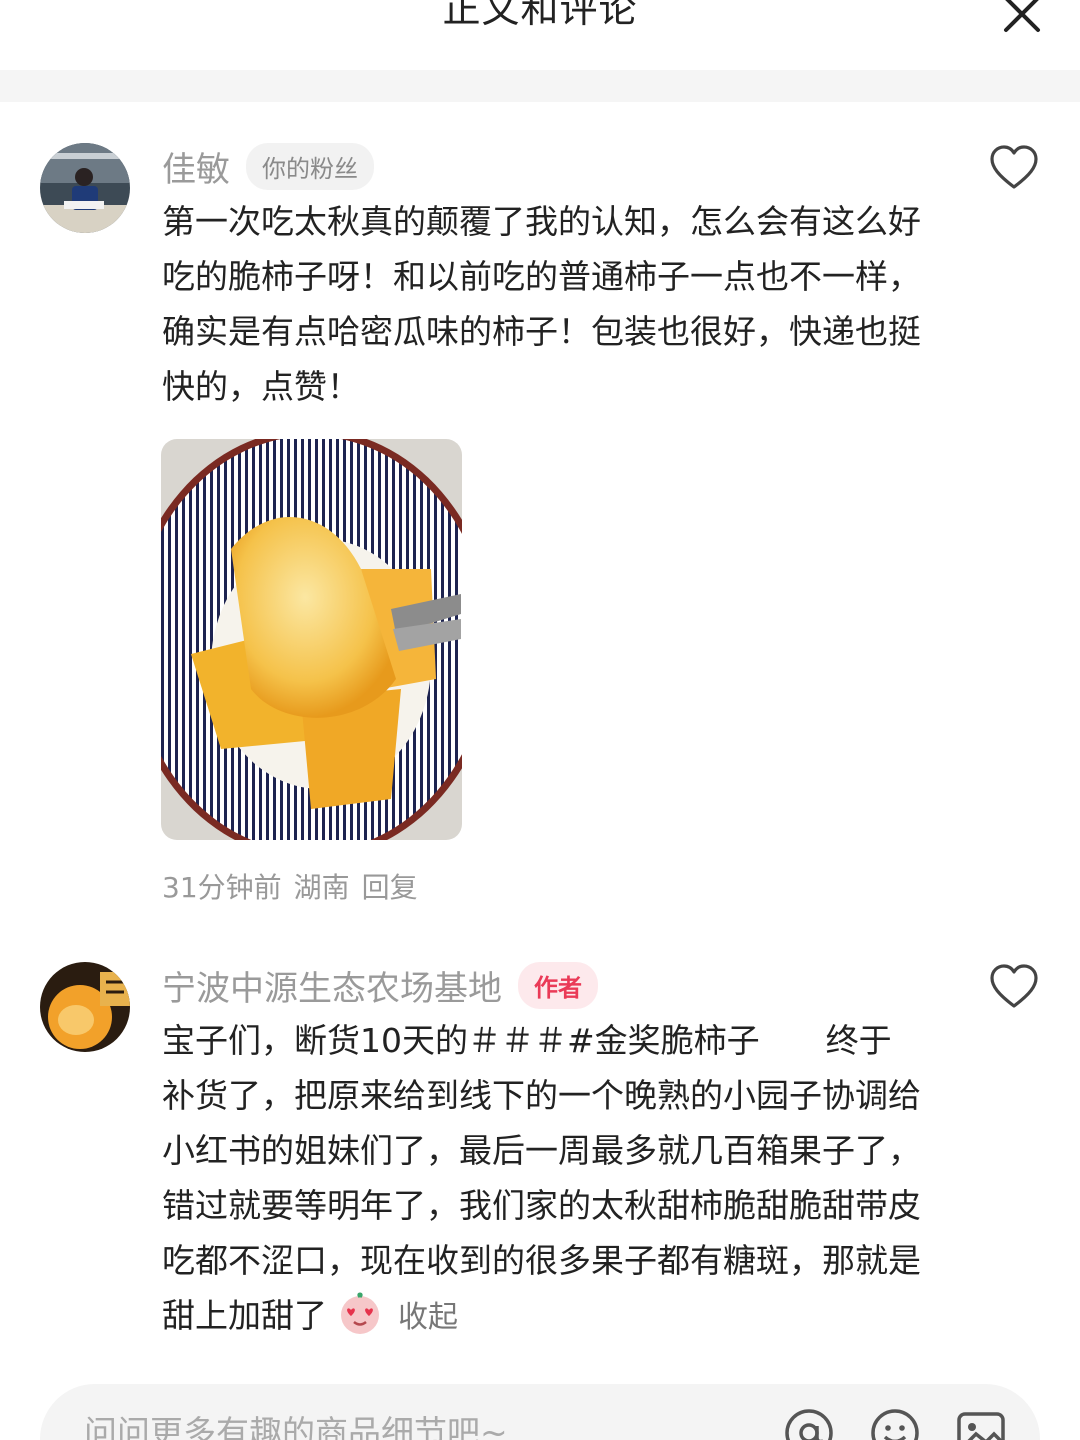  I want to click on author-badge: 作者, so click(558, 985).